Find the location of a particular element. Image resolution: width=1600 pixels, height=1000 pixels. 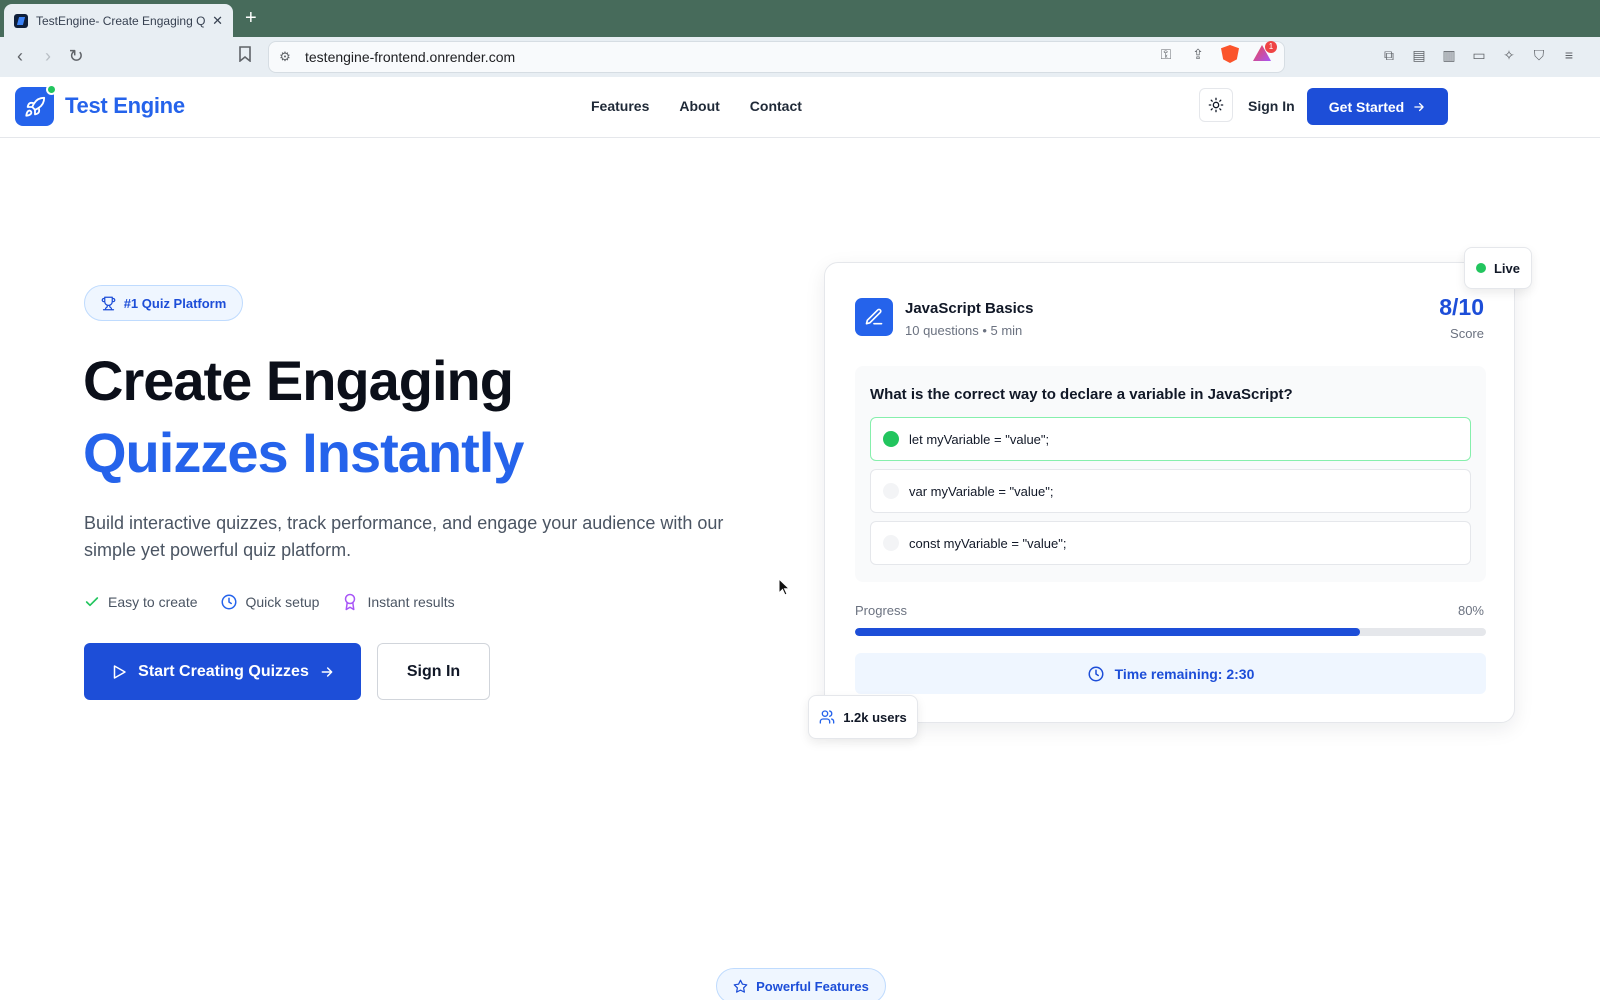

progress-value: 80% is located at coordinates (1470, 610).